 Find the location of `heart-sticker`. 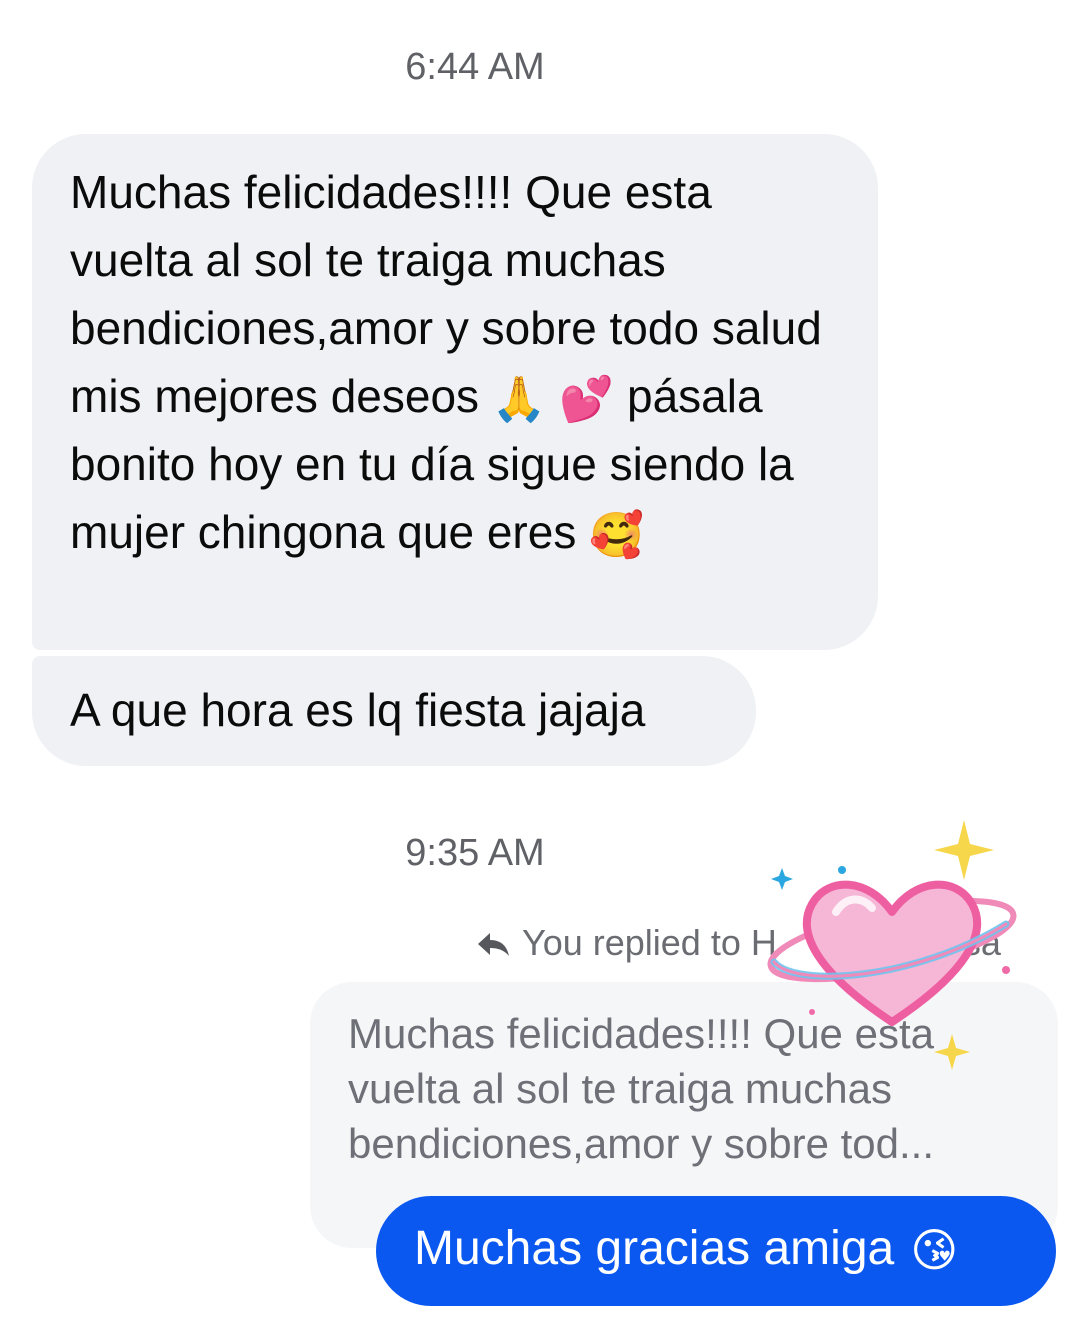

heart-sticker is located at coordinates (896, 942).